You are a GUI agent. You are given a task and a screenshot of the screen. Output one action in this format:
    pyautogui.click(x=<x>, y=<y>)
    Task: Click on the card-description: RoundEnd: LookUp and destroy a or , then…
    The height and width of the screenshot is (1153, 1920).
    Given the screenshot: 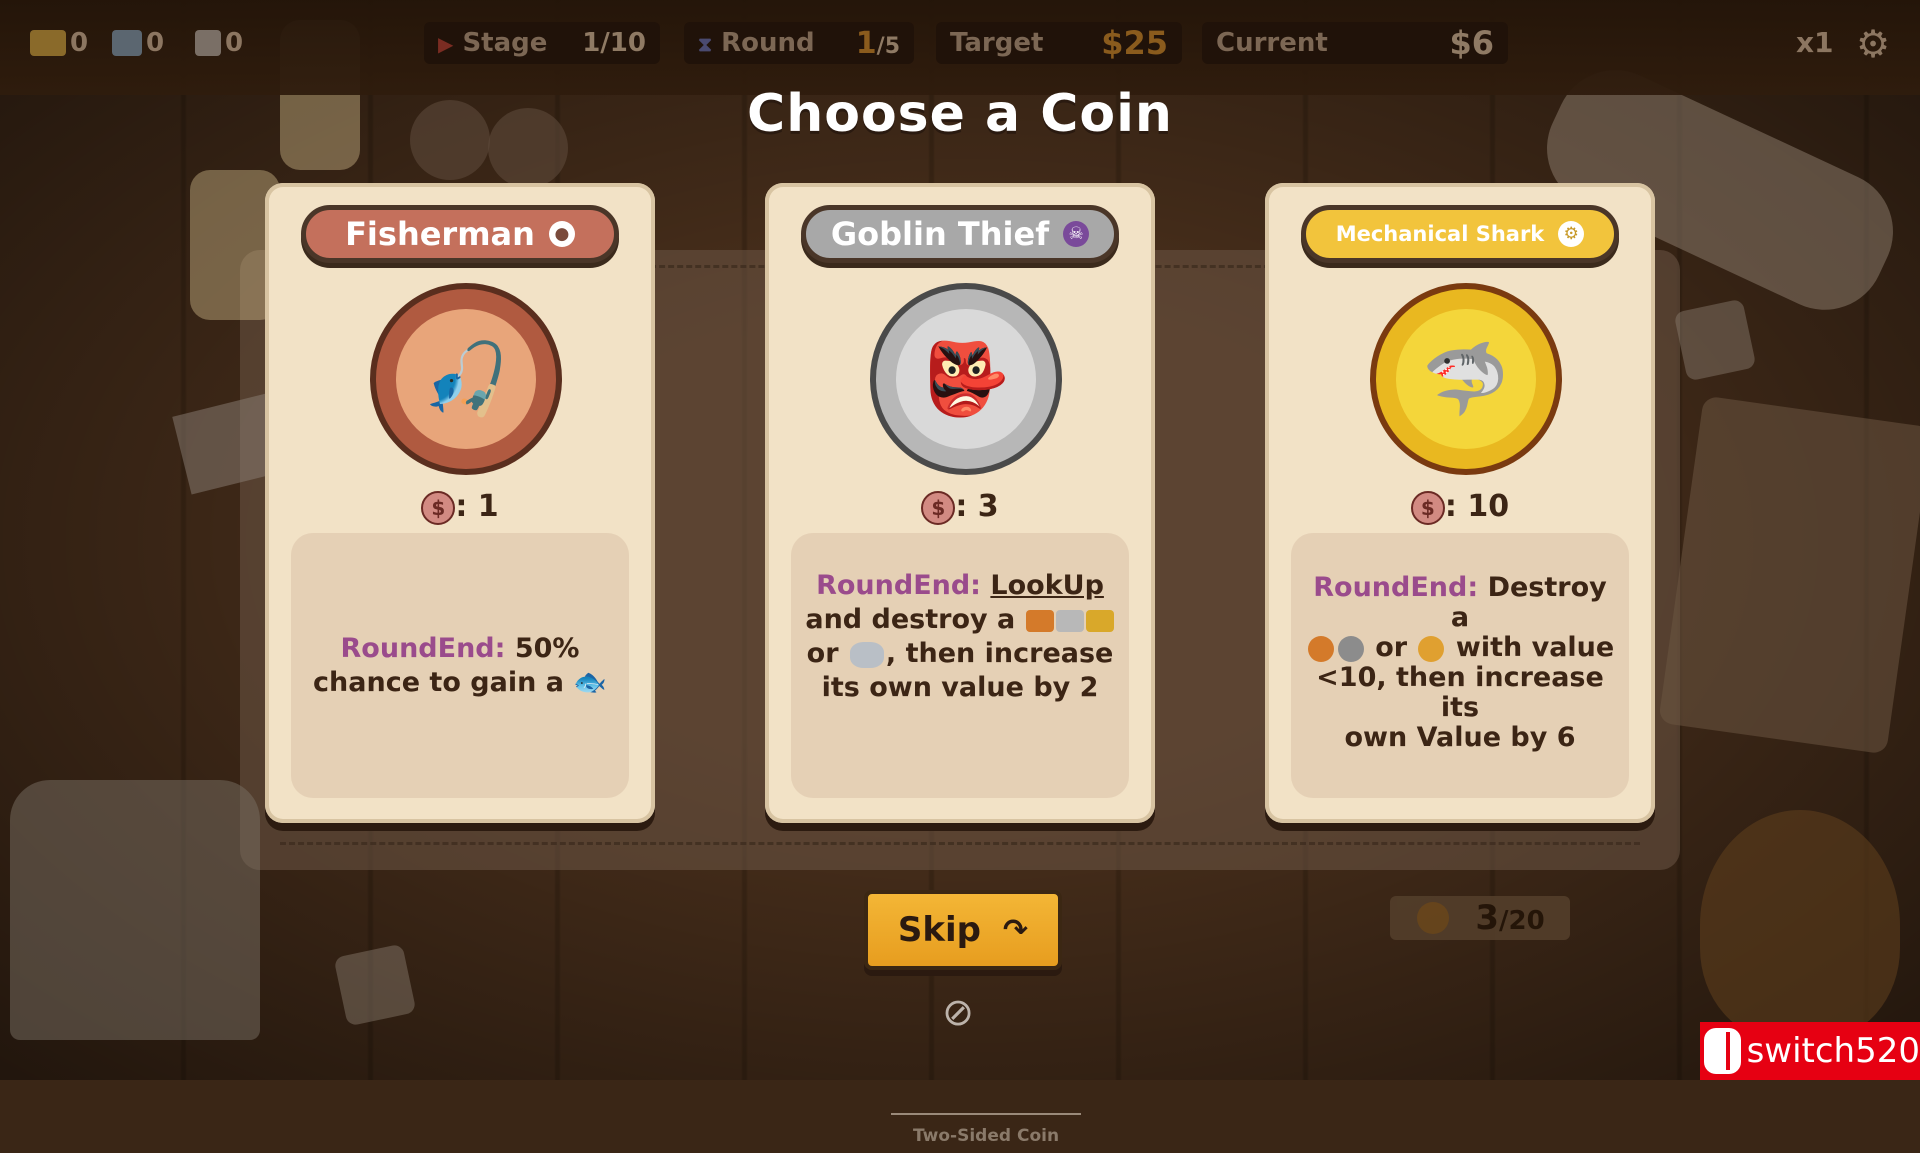 What is the action you would take?
    pyautogui.click(x=960, y=839)
    